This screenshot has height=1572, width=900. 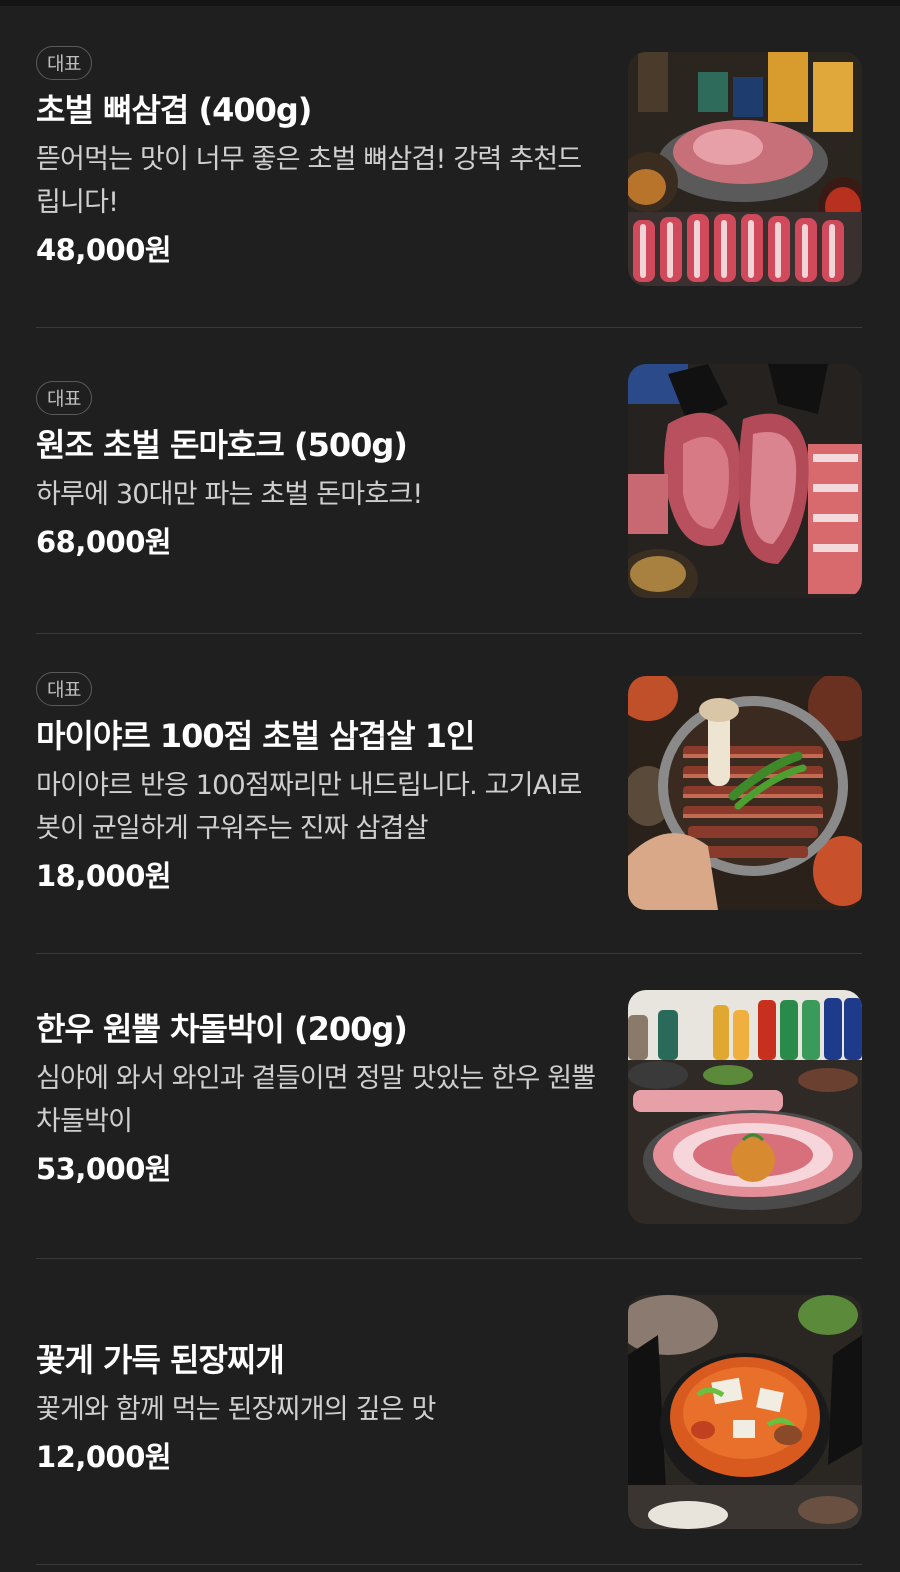 What do you see at coordinates (255, 736) in the screenshot?
I see `menu-item-name: 마이야르 100점 초벌 삼겹살 1인` at bounding box center [255, 736].